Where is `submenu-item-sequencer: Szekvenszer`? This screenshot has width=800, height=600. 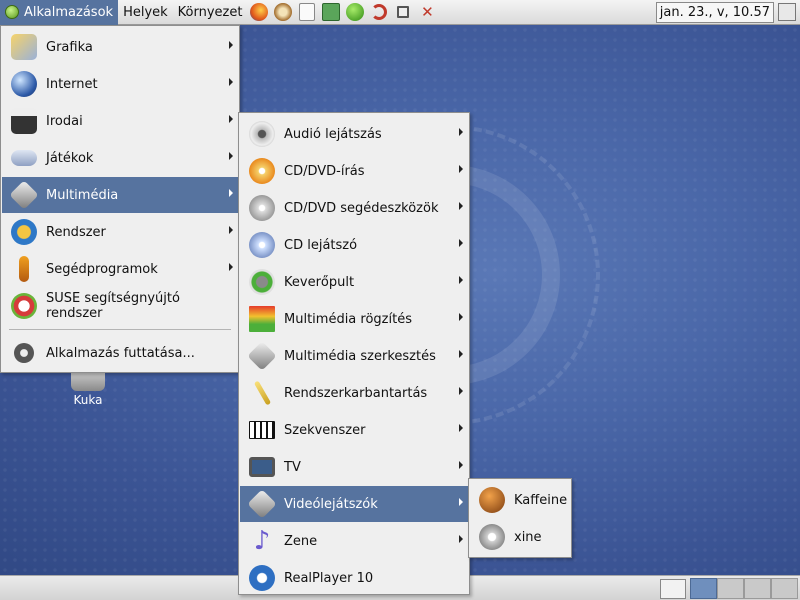 submenu-item-sequencer: Szekvenszer is located at coordinates (354, 430).